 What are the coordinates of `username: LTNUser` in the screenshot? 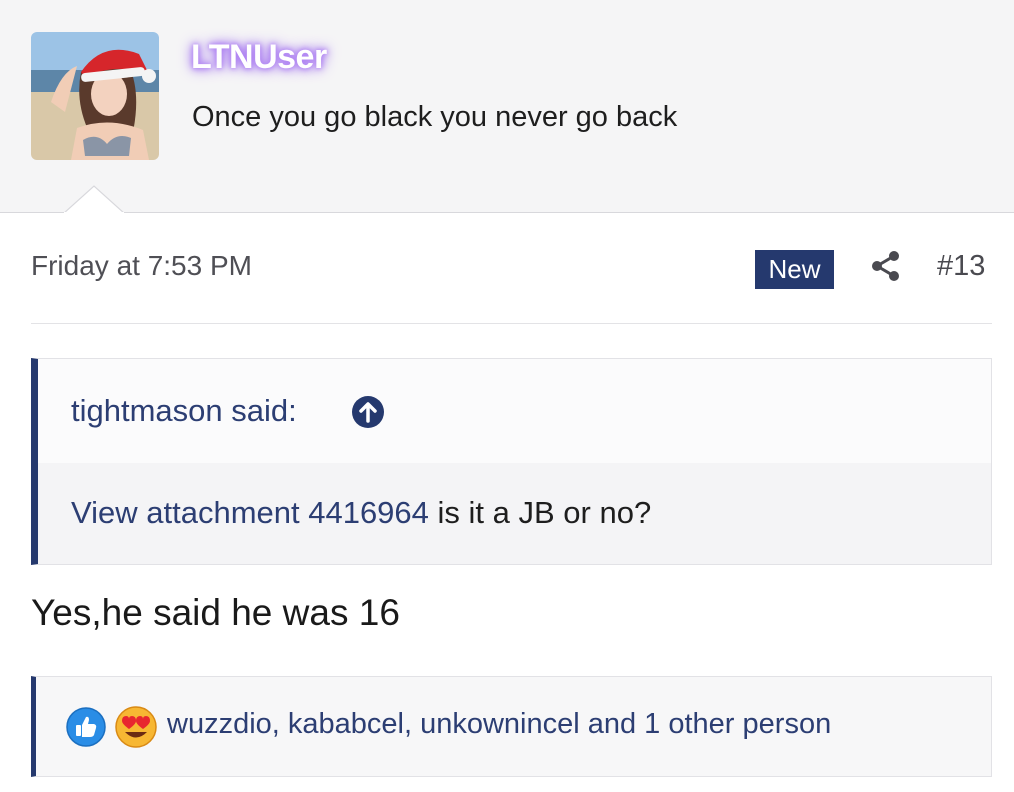 It's located at (259, 57).